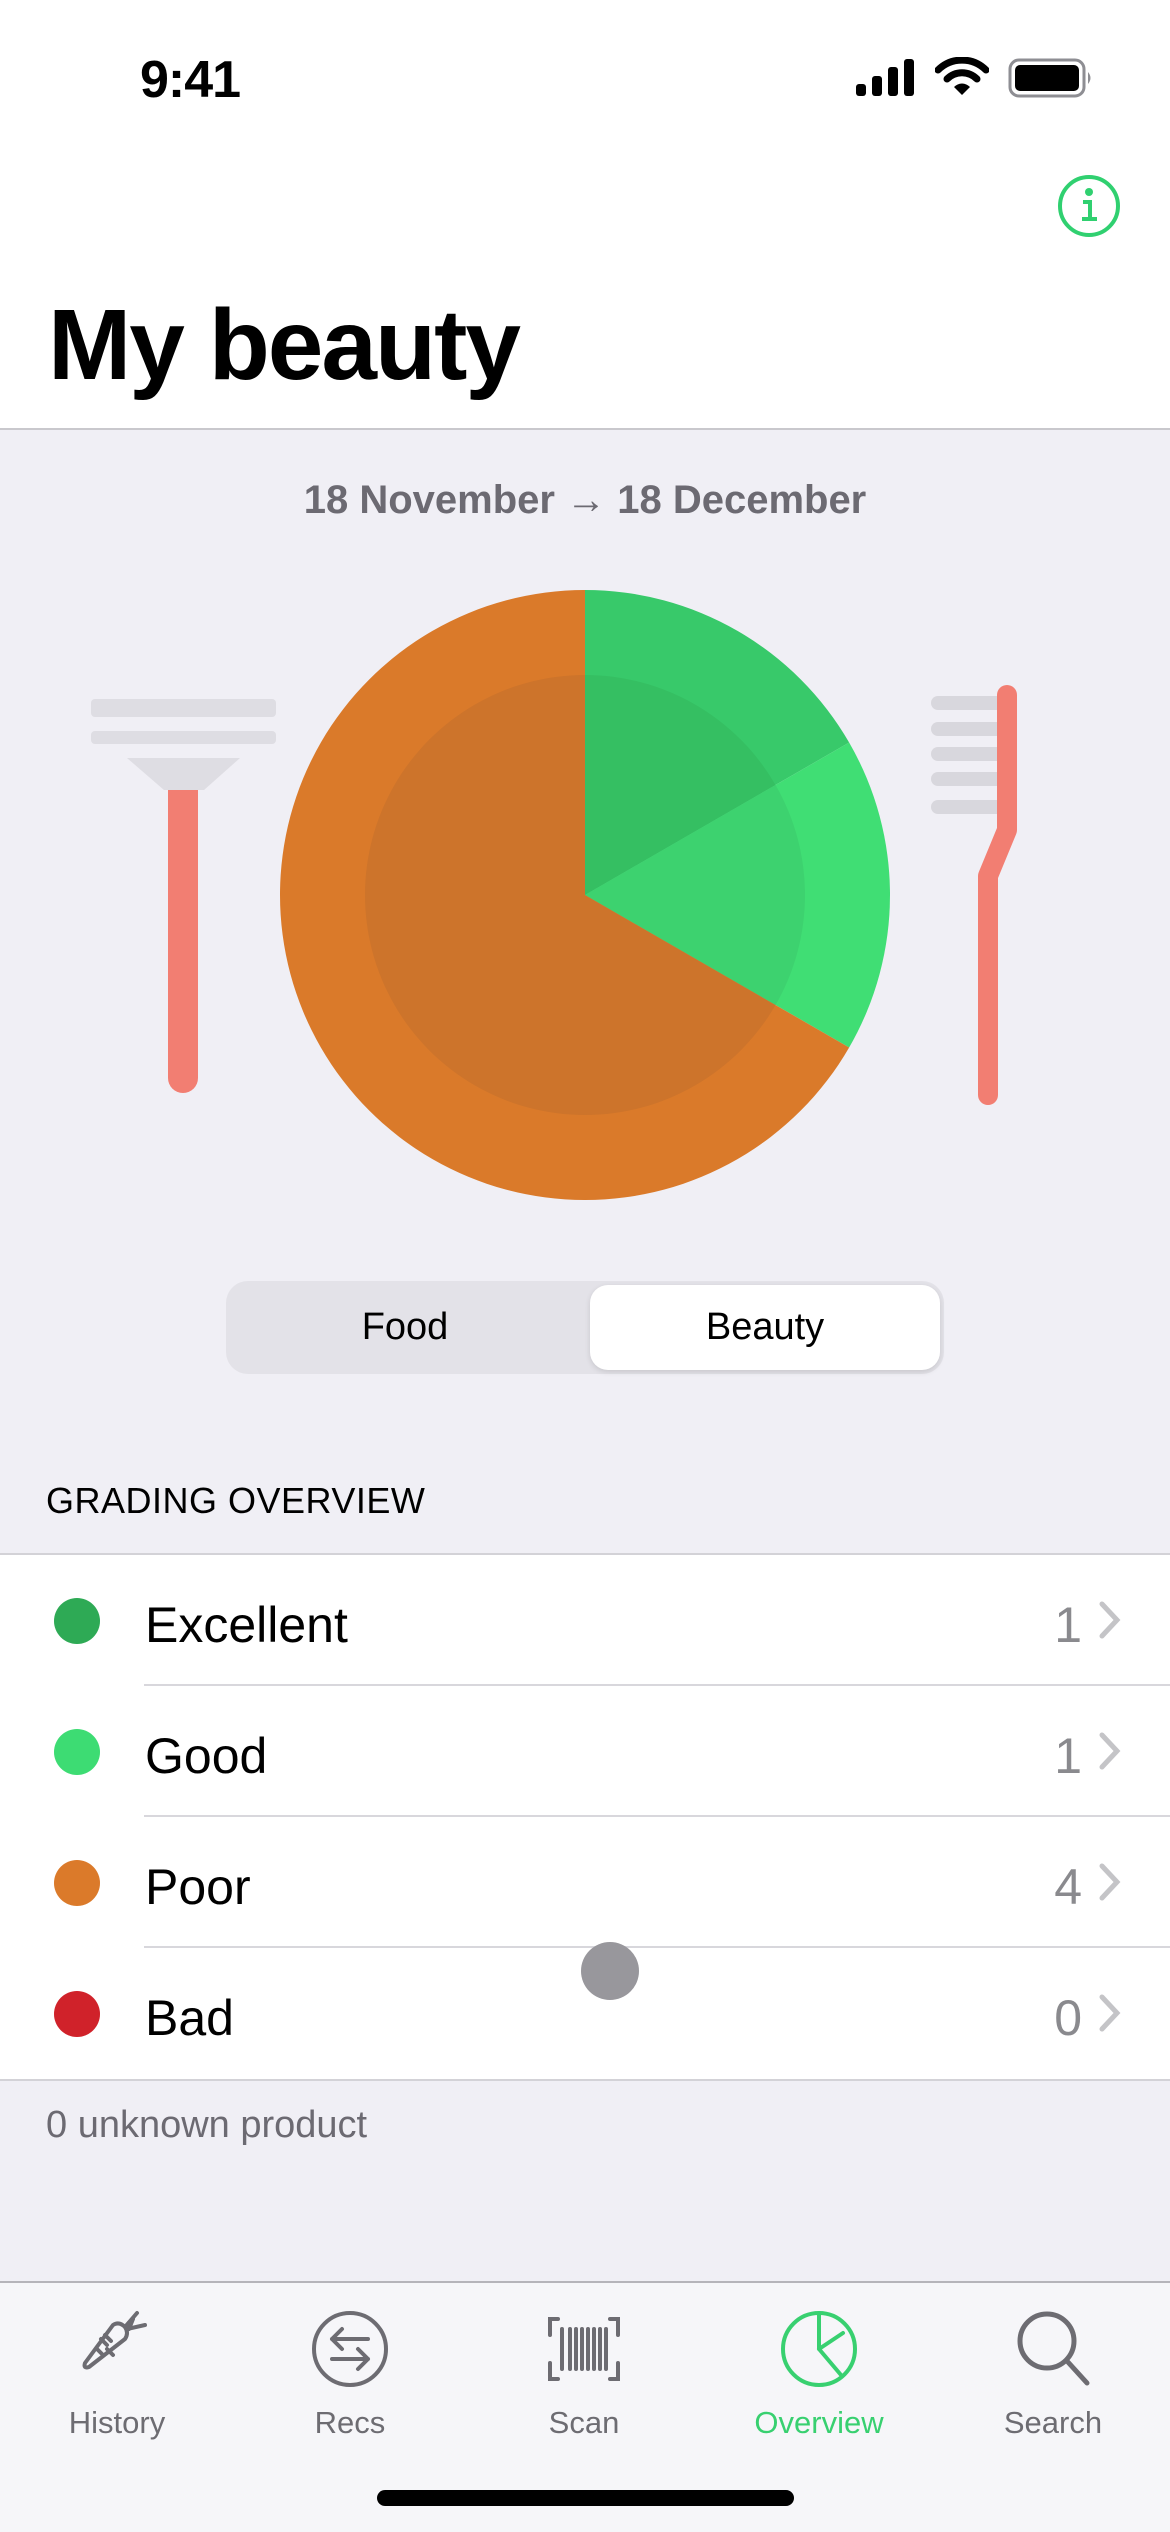 The height and width of the screenshot is (2532, 1170). I want to click on cellular-signal-icon, so click(885, 77).